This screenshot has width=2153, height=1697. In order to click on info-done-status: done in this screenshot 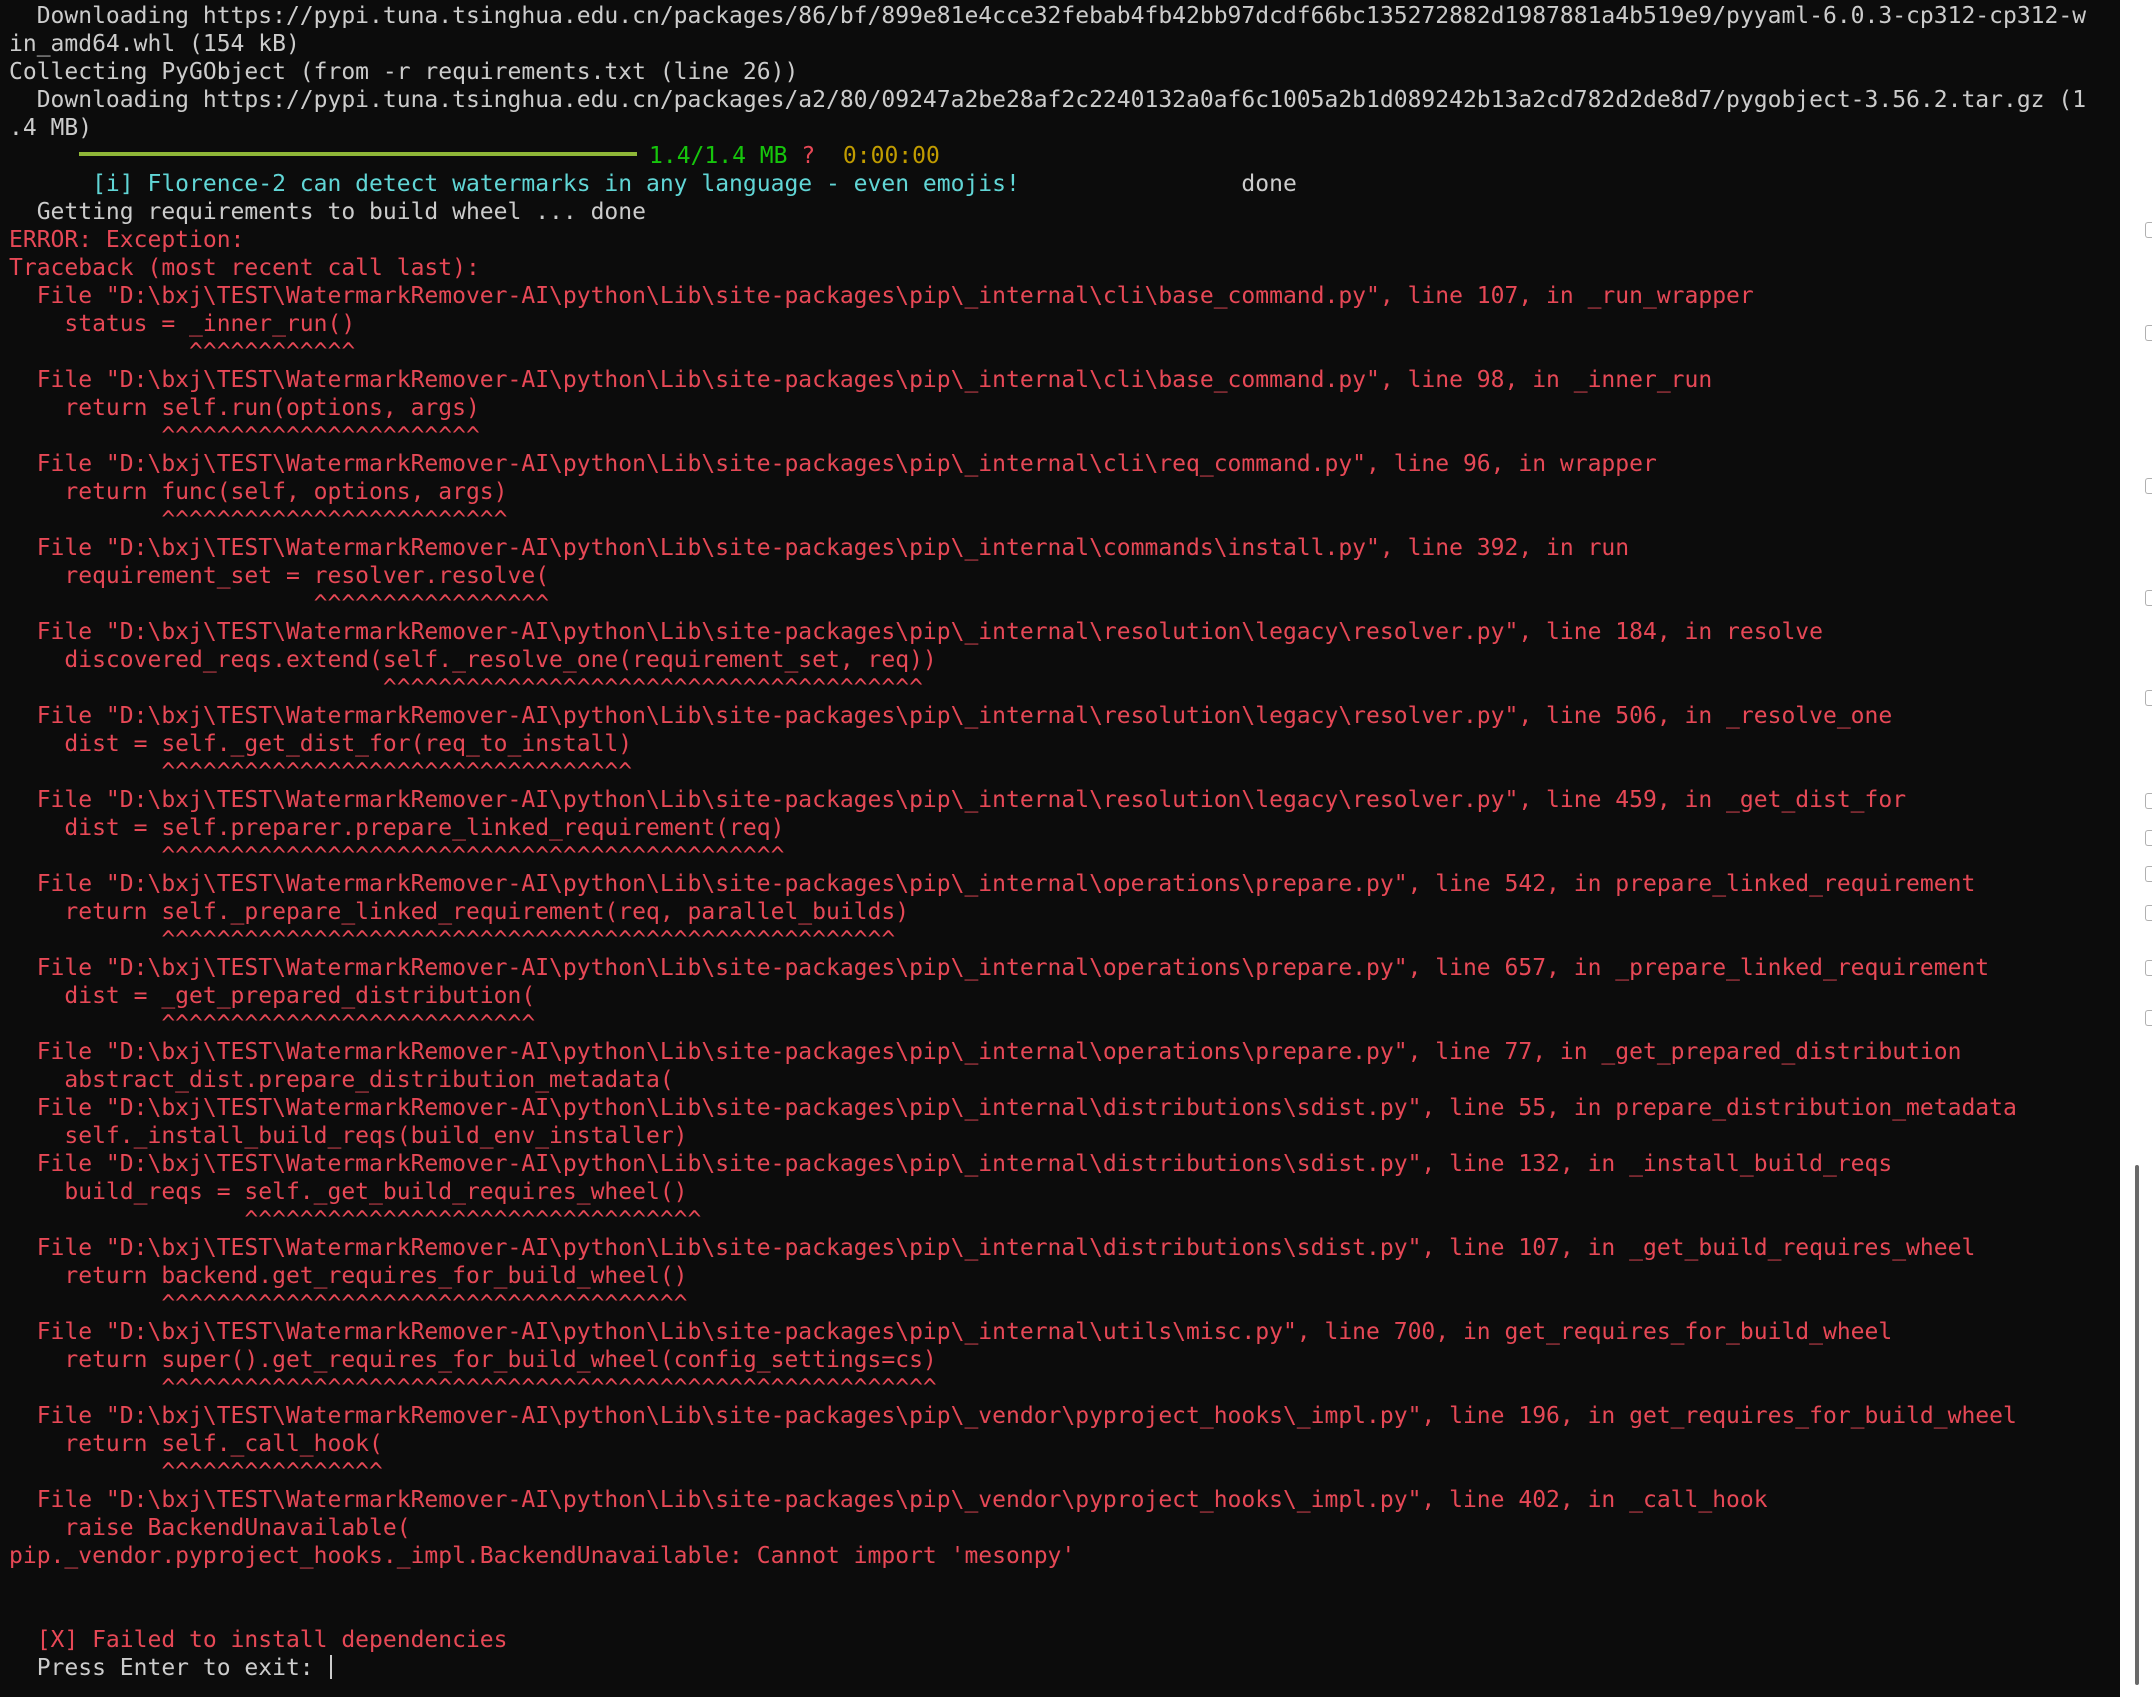, I will do `click(1269, 184)`.